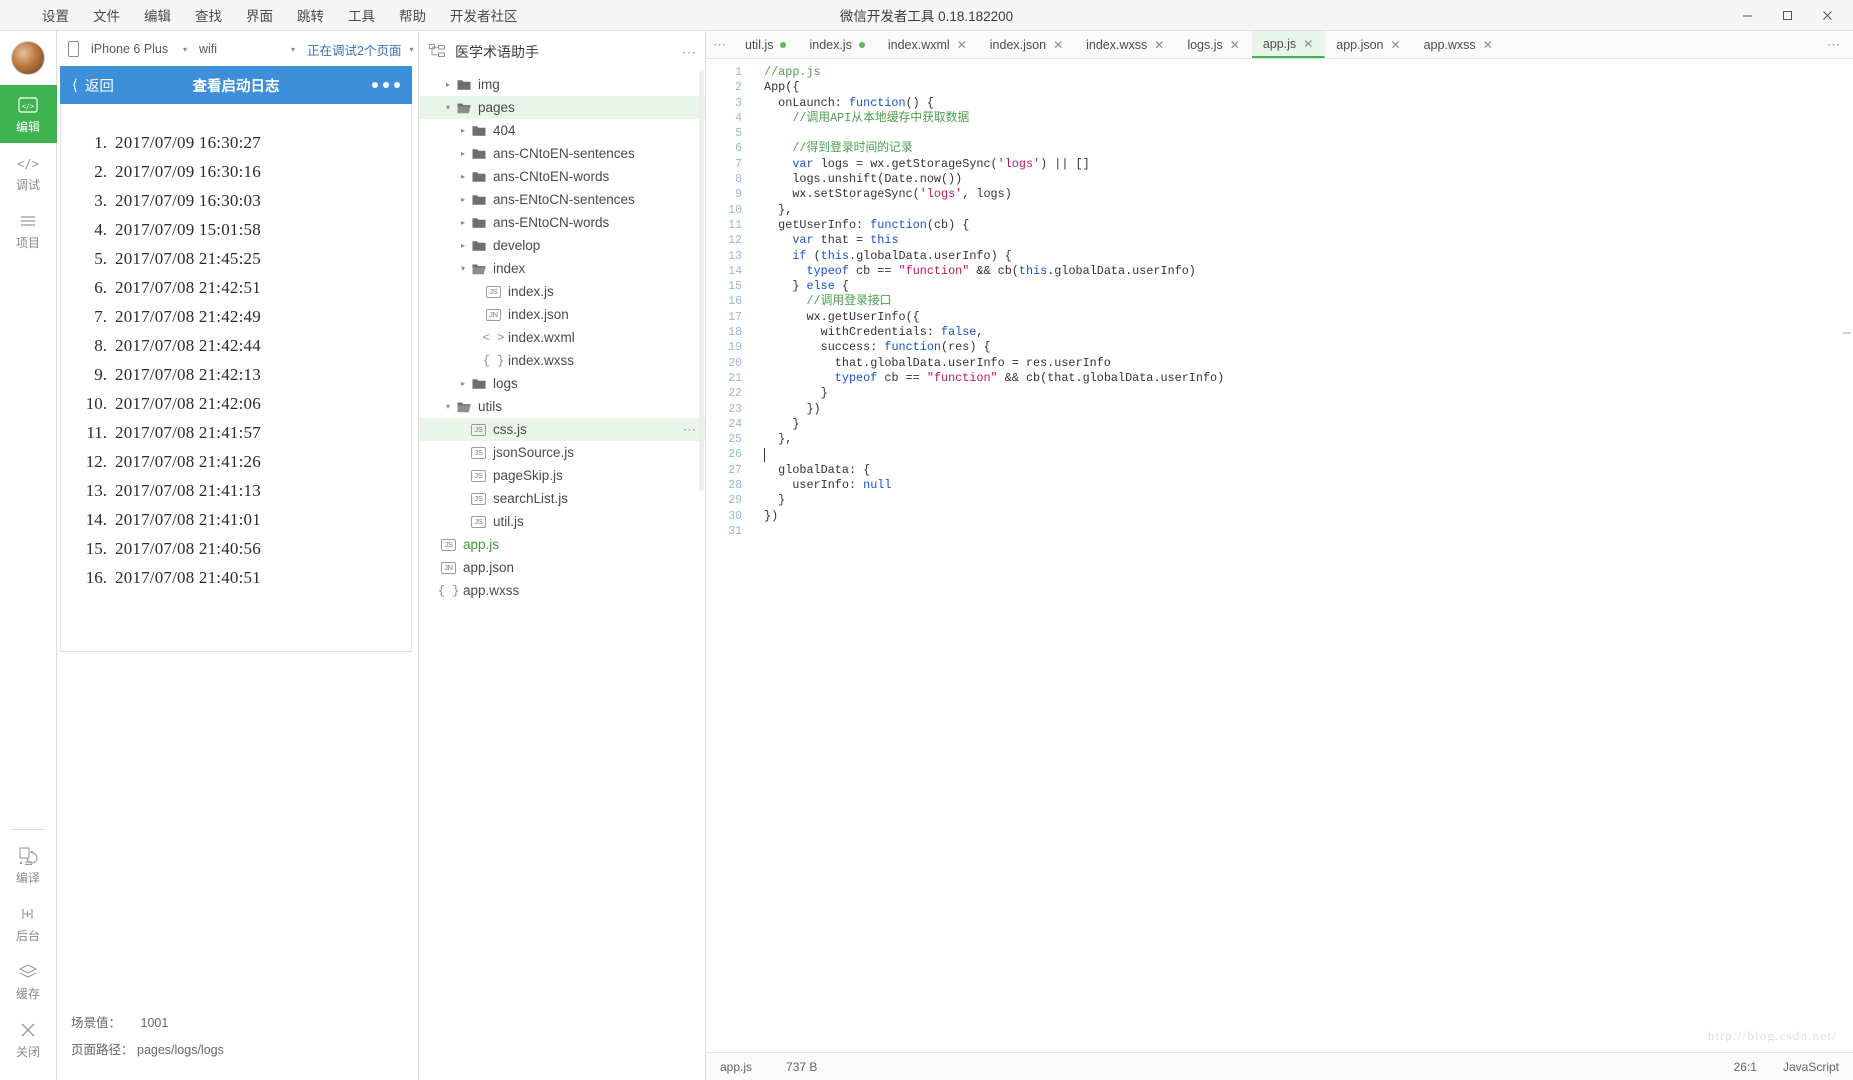 This screenshot has height=1080, width=1853. What do you see at coordinates (361, 15) in the screenshot?
I see `menu-tools: 工具` at bounding box center [361, 15].